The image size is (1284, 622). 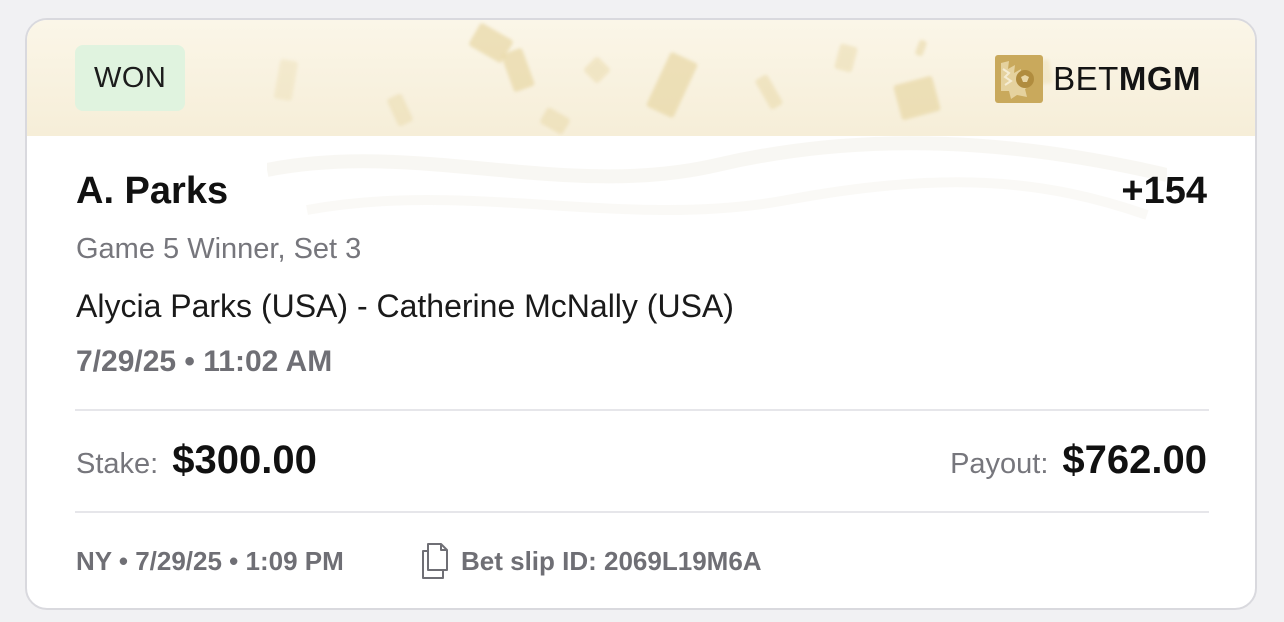 I want to click on lion-icon, so click(x=1019, y=79).